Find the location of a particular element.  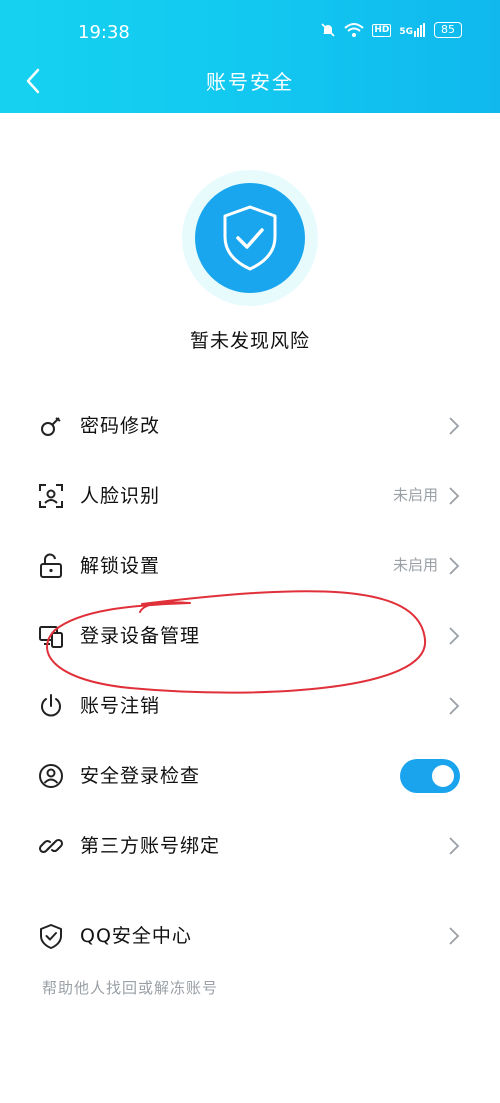

mute-bell-icon is located at coordinates (328, 30).